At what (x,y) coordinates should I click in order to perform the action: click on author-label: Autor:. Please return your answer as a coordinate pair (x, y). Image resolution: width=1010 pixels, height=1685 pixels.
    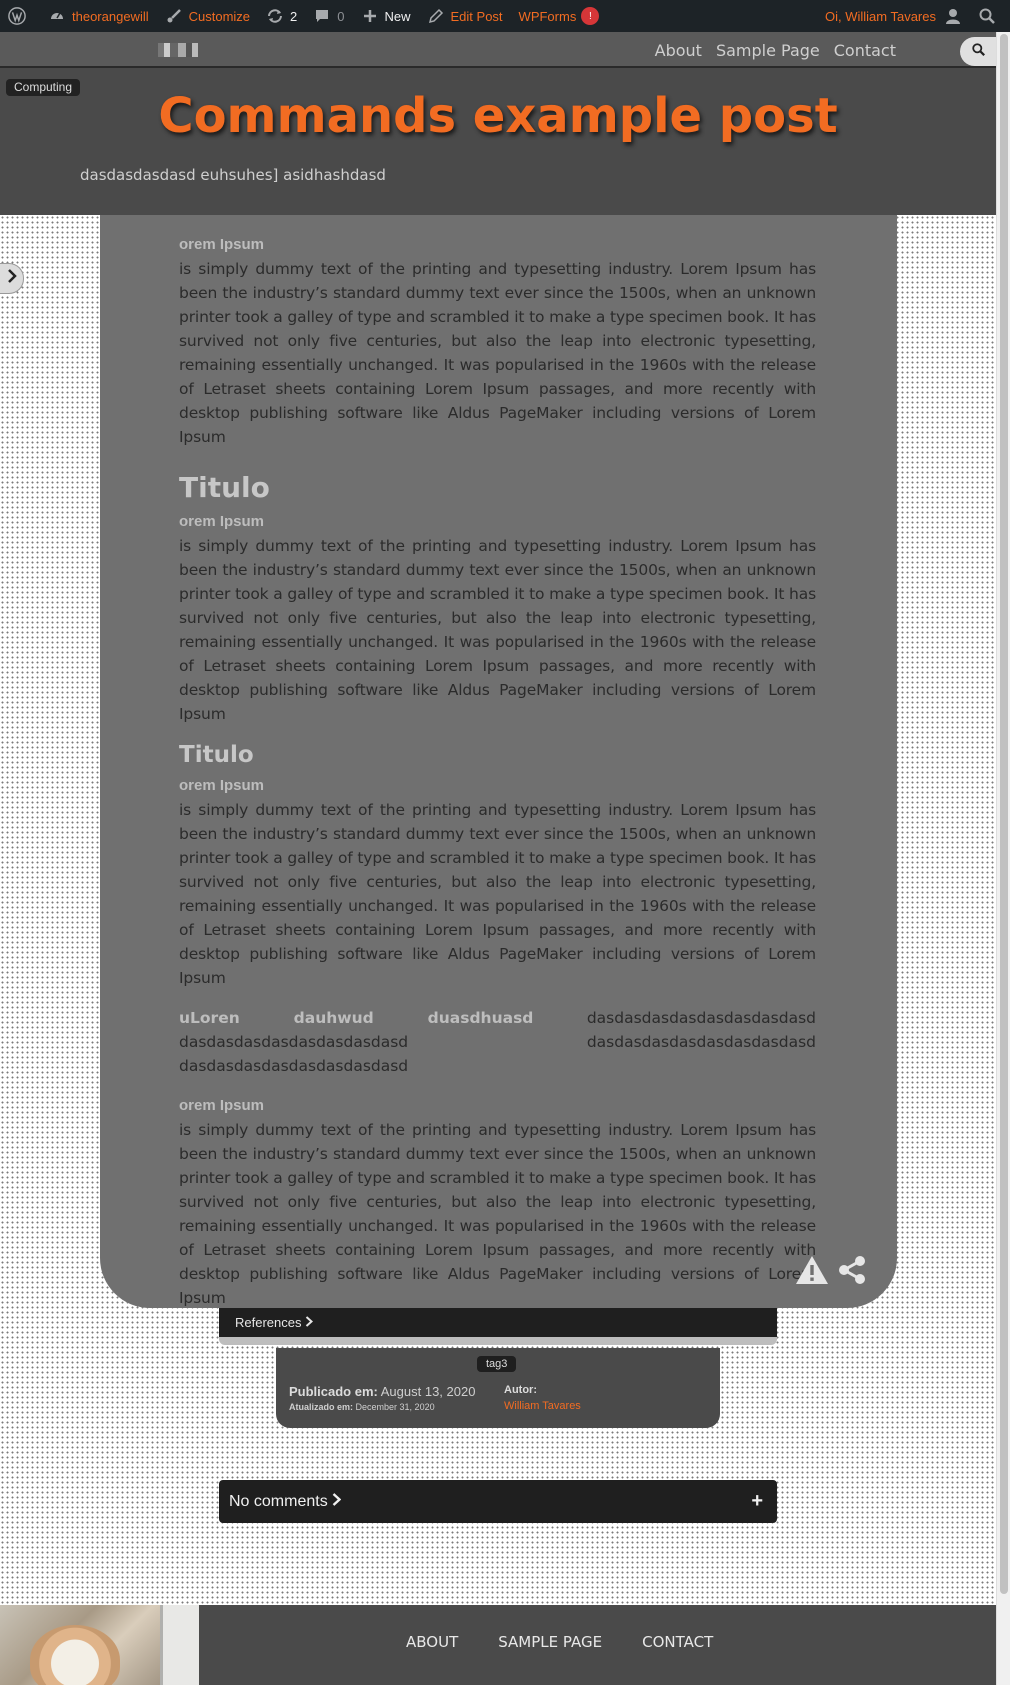
    Looking at the image, I should click on (520, 1390).